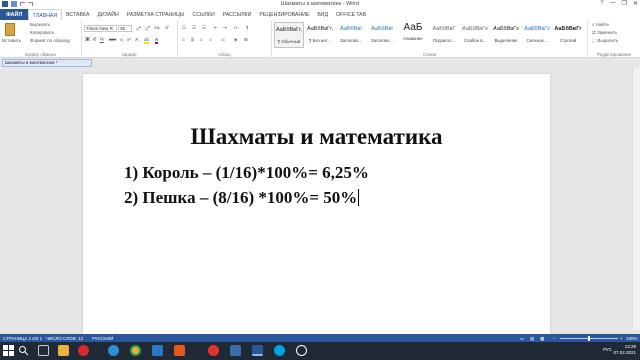  What do you see at coordinates (522, 339) in the screenshot?
I see `read-mode-icon: ▭` at bounding box center [522, 339].